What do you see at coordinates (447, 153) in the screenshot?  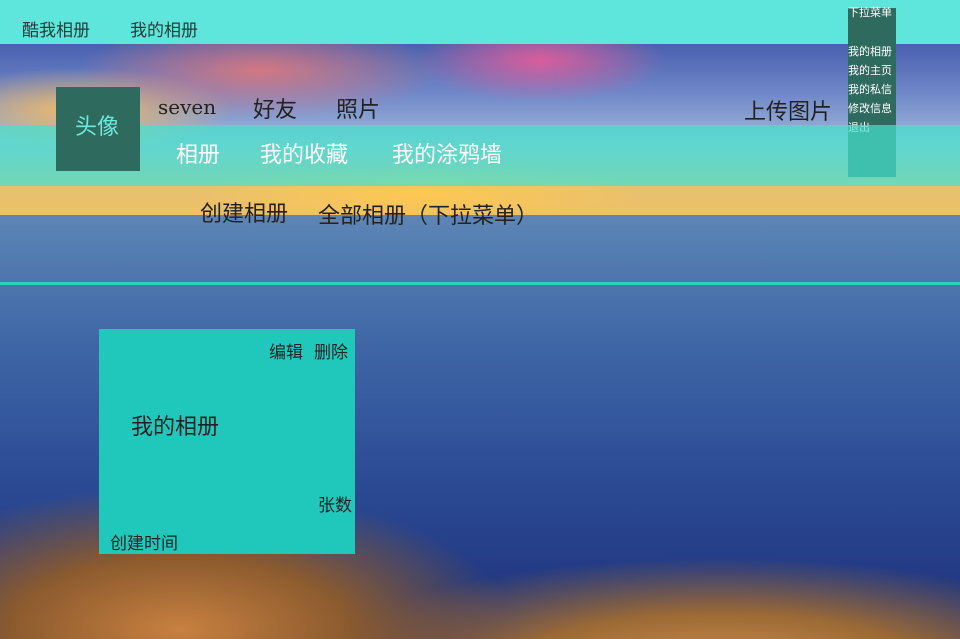 I see `tab-graffiti-wall: 我的涂鸦墙` at bounding box center [447, 153].